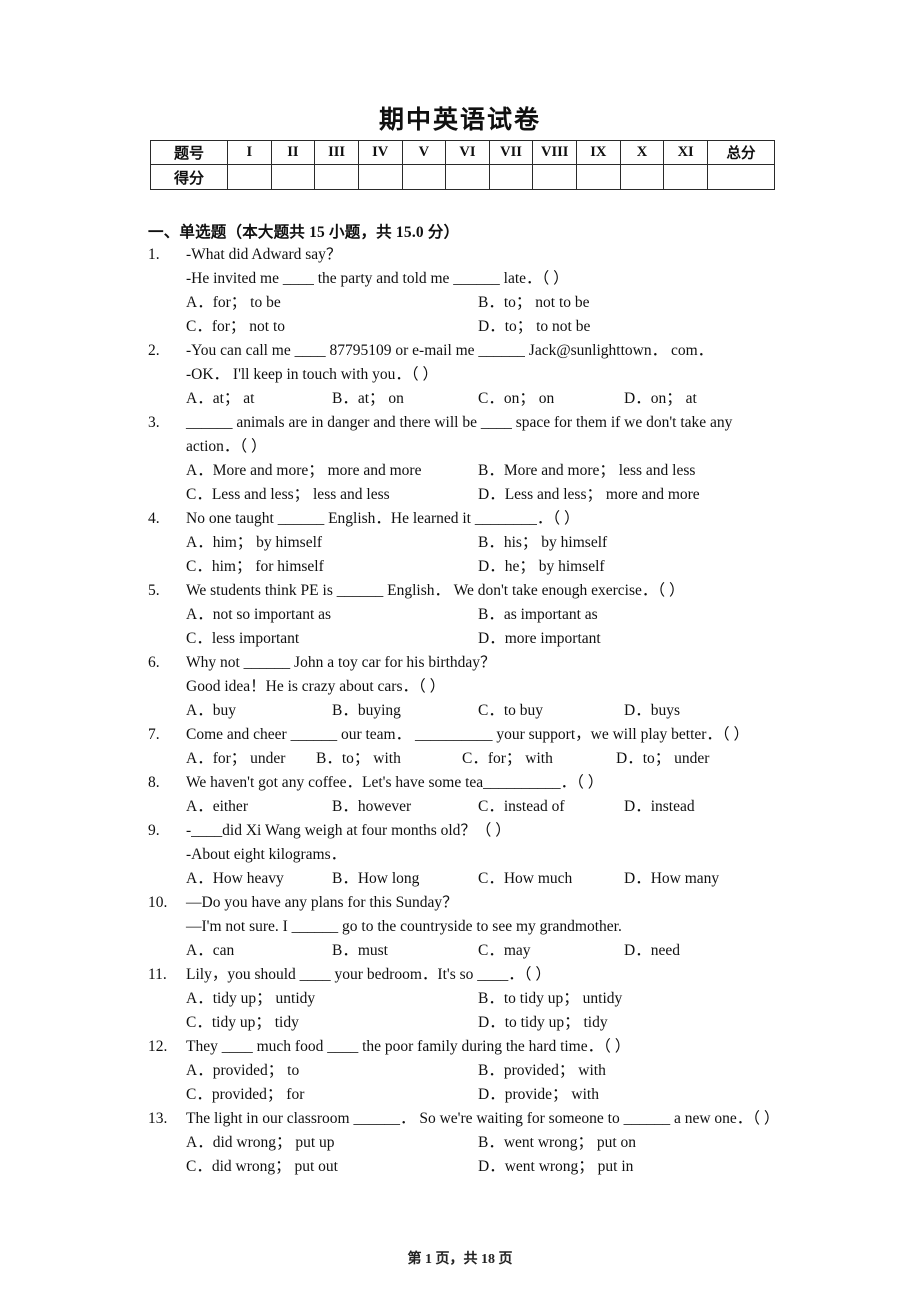  Describe the element at coordinates (303, 471) in the screenshot. I see `answer-option: A．More and more； more and more` at that location.